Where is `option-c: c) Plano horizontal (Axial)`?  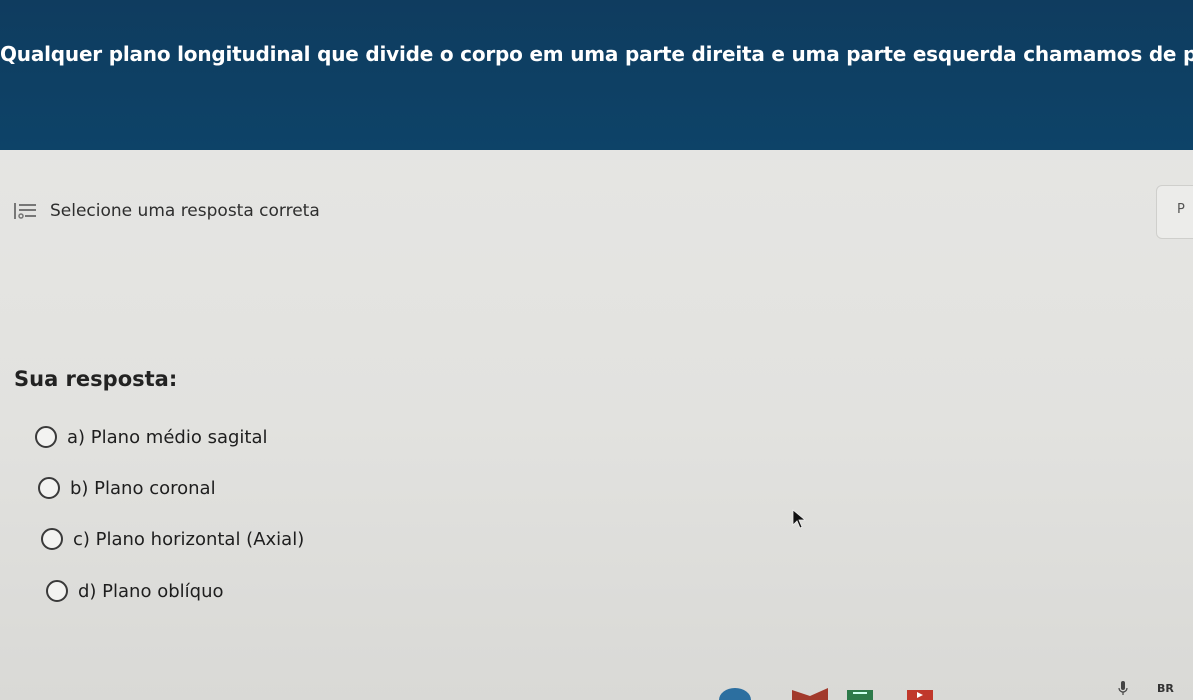 option-c: c) Plano horizontal (Axial) is located at coordinates (172, 539).